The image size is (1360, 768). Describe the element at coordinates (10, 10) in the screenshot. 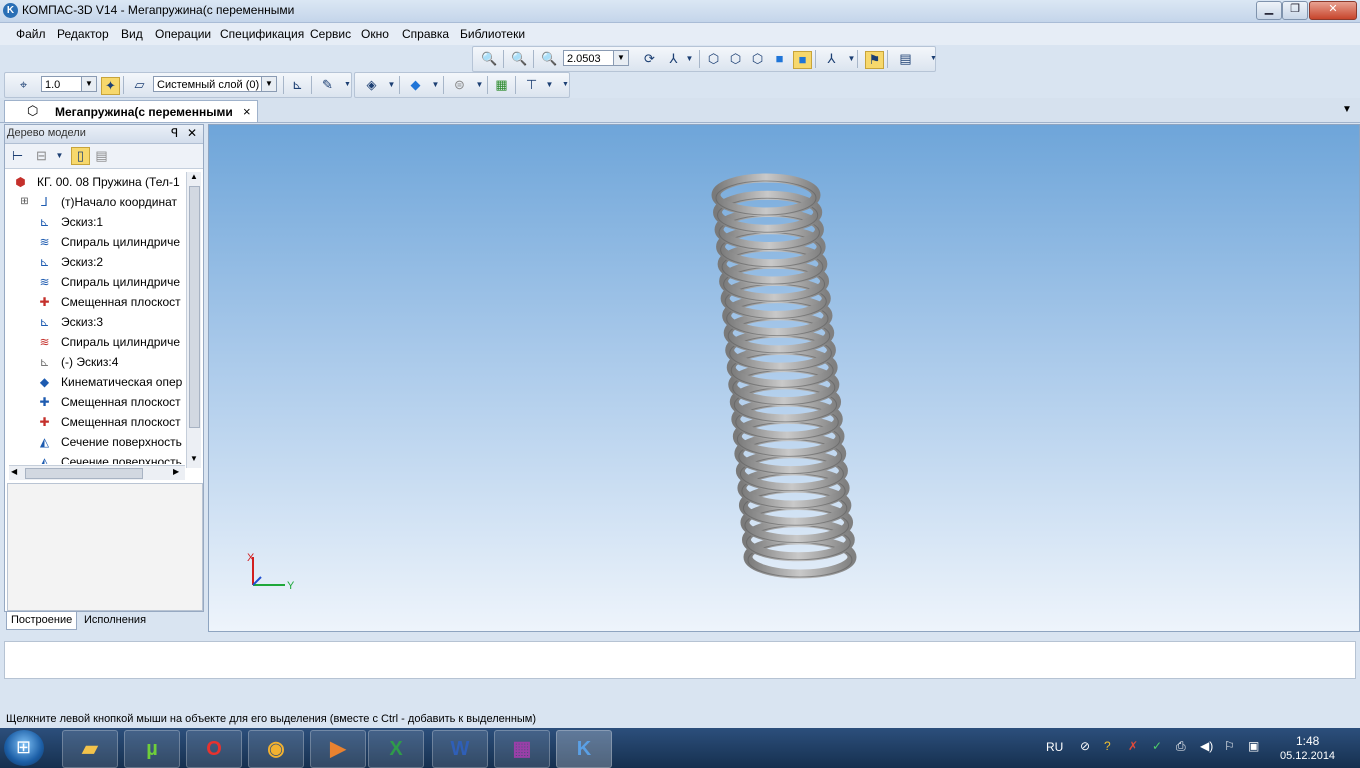

I see `kompas-logo-icon: K` at that location.